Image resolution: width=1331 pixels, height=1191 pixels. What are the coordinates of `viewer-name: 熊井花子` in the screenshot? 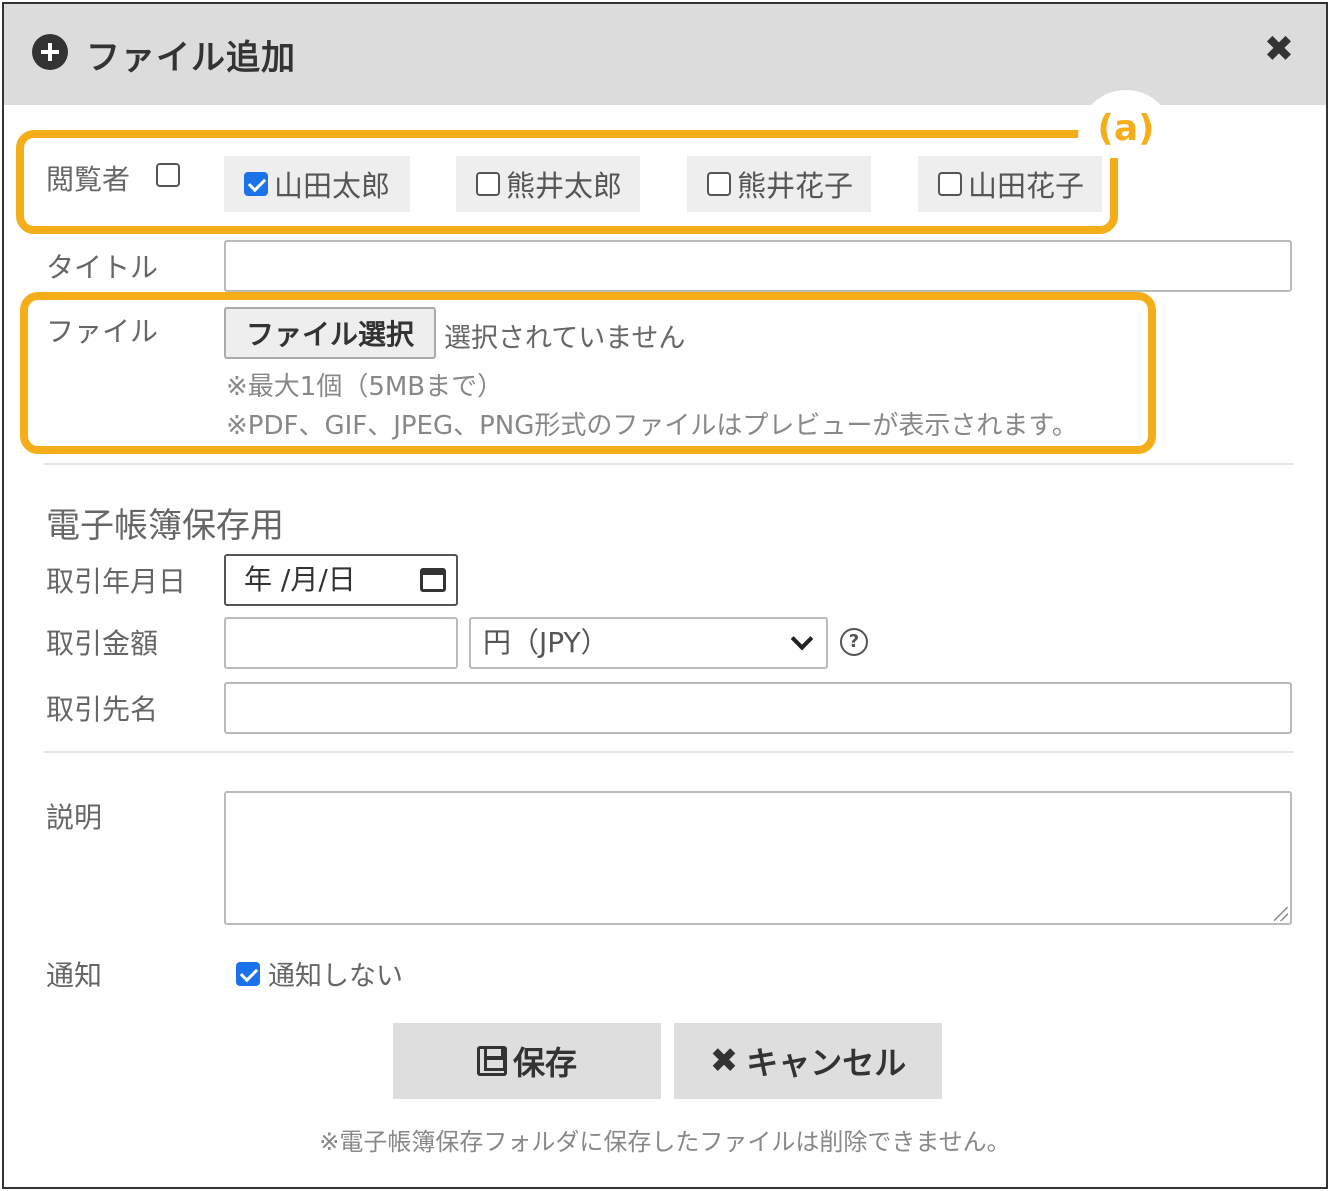 It's located at (795, 186).